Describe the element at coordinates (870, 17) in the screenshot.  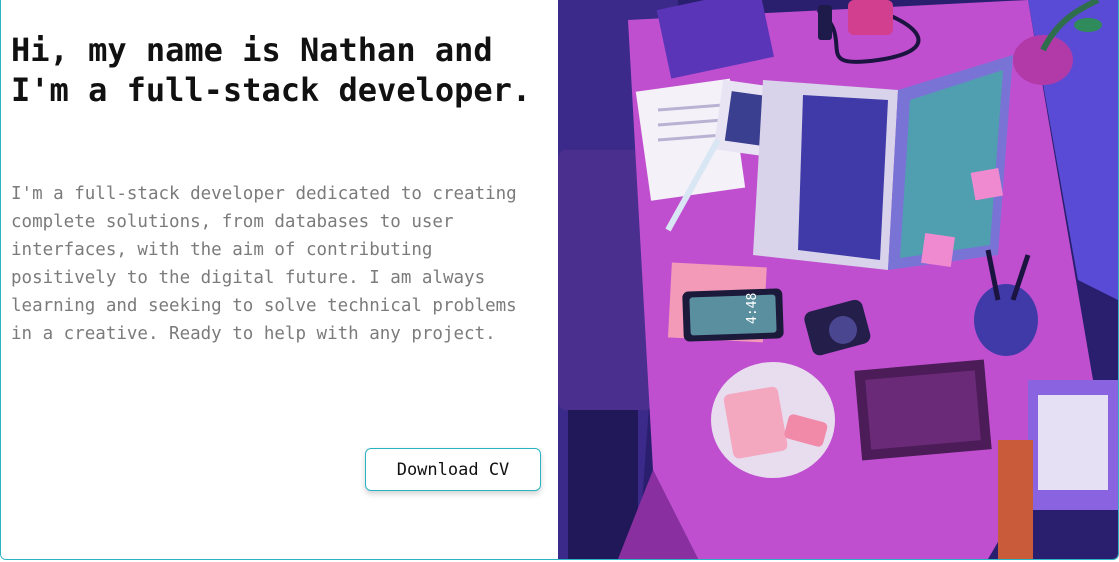
I see `phone-top` at that location.